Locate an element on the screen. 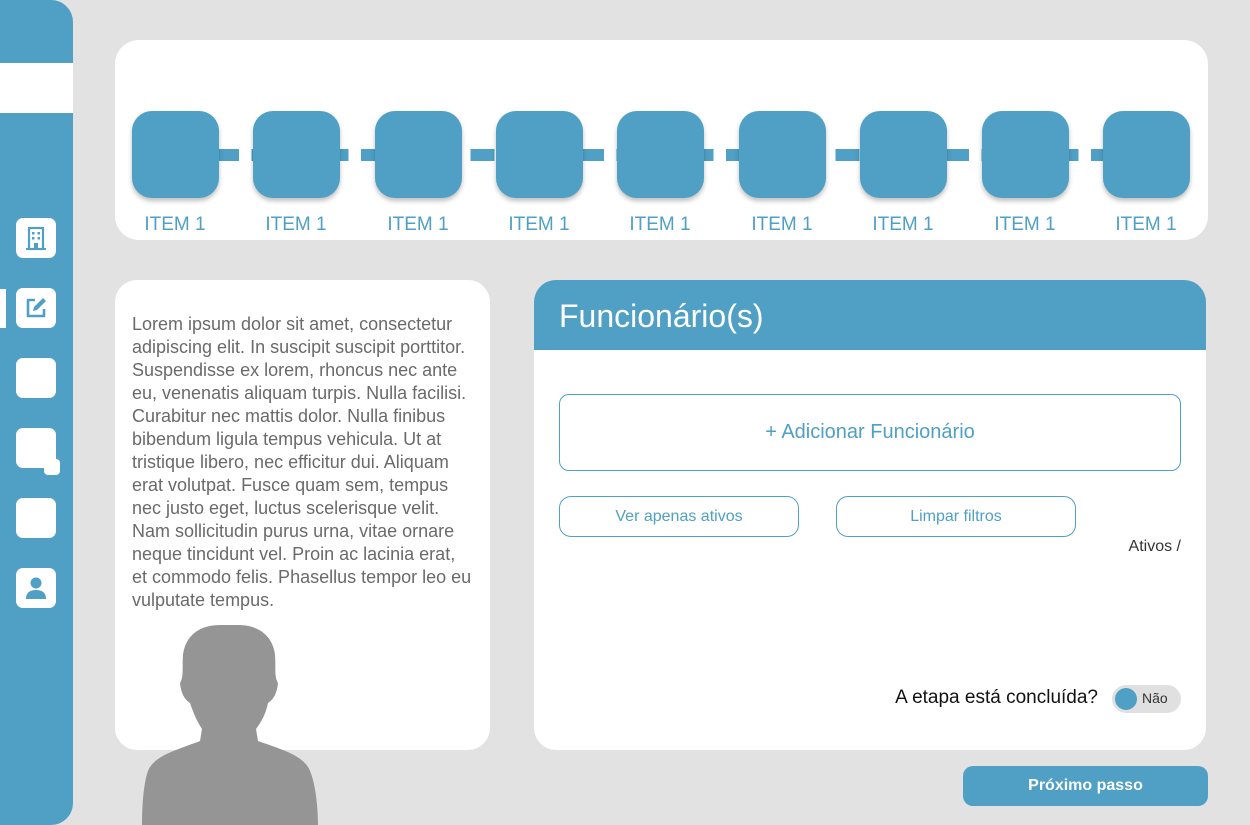 Image resolution: width=1250 pixels, height=825 pixels. clear-filters-button: Limpar filtros is located at coordinates (956, 516).